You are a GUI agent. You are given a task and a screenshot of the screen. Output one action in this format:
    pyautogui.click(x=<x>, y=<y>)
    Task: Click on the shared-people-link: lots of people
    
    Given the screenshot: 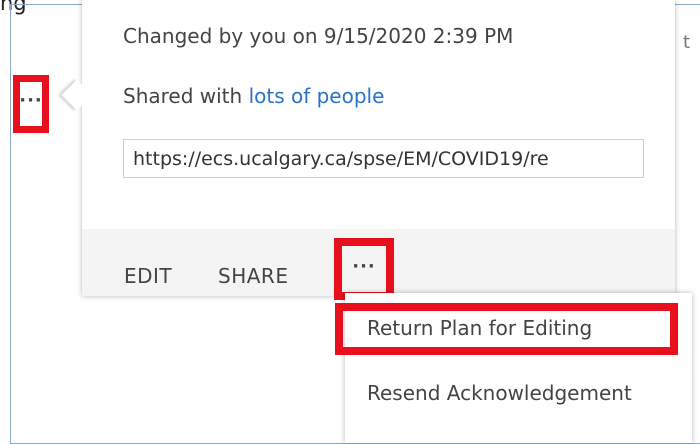 What is the action you would take?
    pyautogui.click(x=317, y=96)
    